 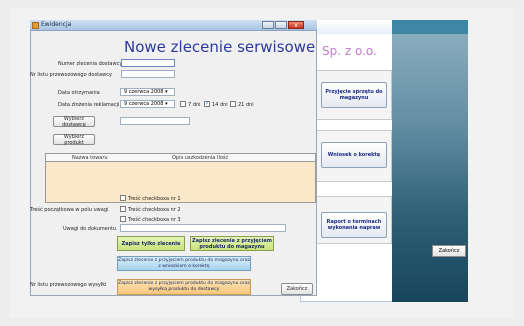 I want to click on app-icon, so click(x=35, y=25).